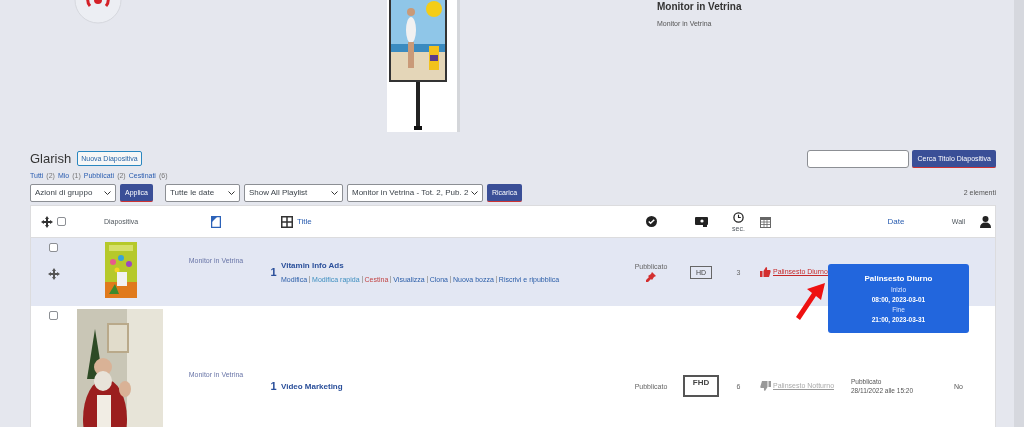  What do you see at coordinates (738, 217) in the screenshot?
I see `clock-icon` at bounding box center [738, 217].